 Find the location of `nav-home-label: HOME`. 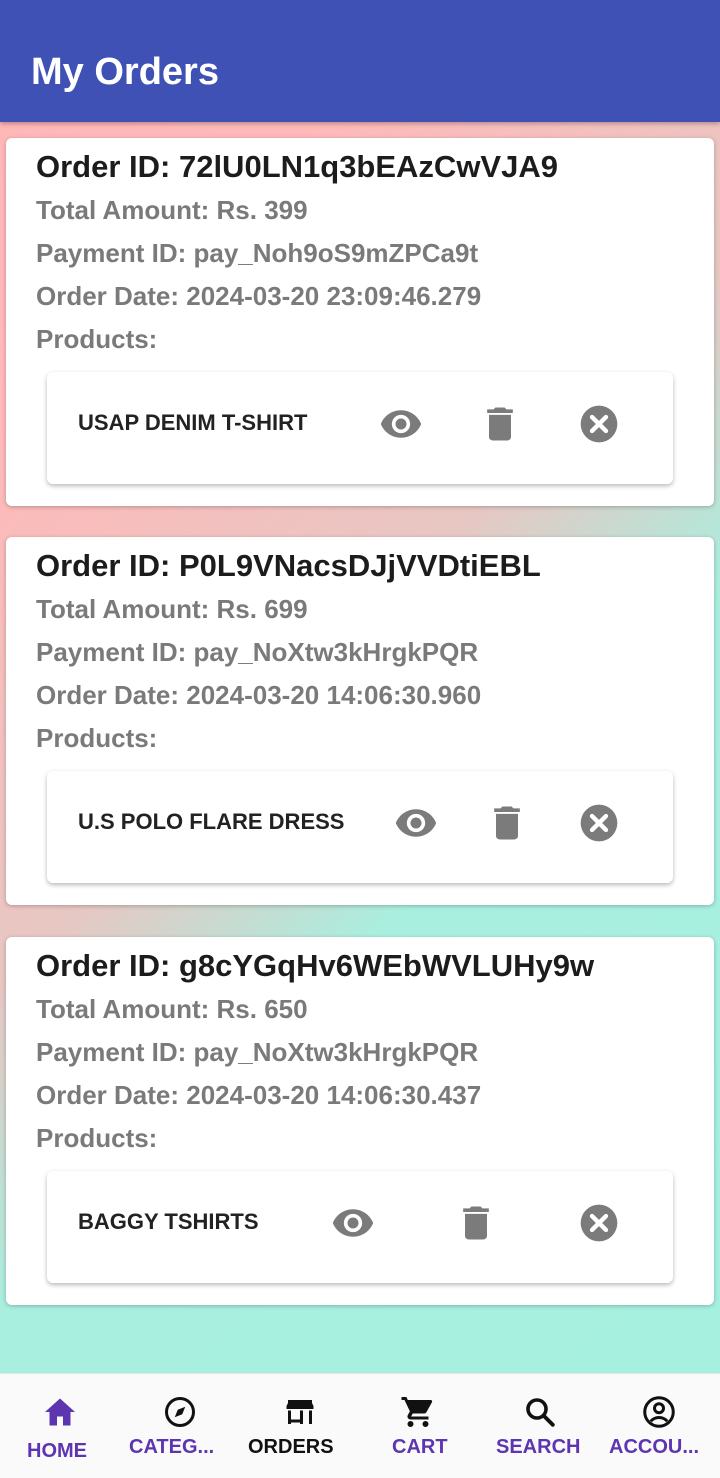

nav-home-label: HOME is located at coordinates (57, 1451).